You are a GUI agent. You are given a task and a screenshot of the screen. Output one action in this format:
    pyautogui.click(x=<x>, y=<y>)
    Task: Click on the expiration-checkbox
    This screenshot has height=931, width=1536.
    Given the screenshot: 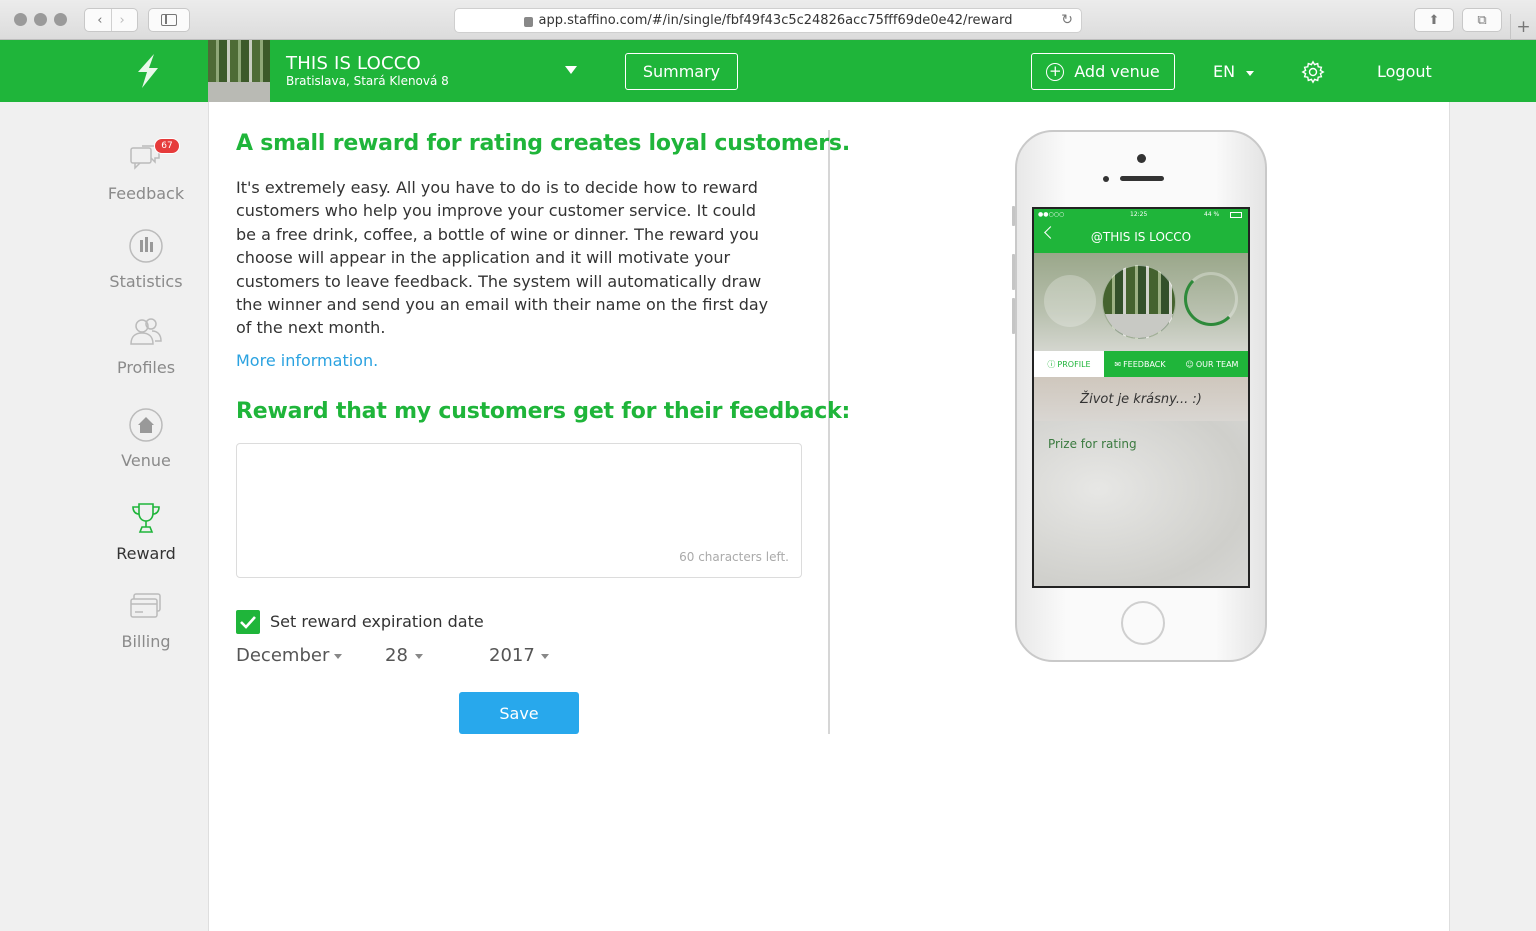 What is the action you would take?
    pyautogui.click(x=248, y=622)
    